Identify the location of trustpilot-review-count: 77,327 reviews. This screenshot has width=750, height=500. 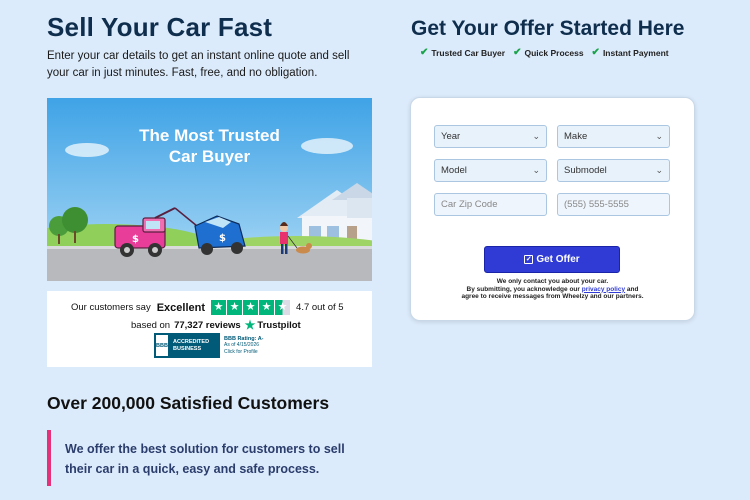
(207, 325).